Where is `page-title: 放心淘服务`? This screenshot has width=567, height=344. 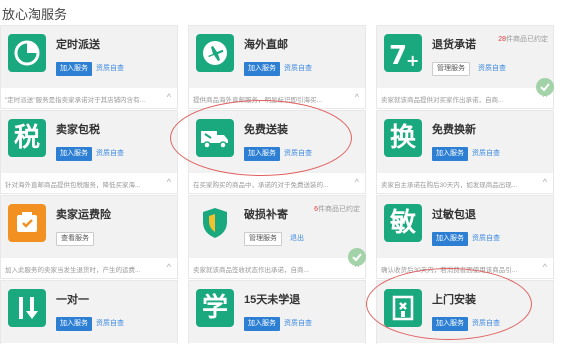 page-title: 放心淘服务 is located at coordinates (35, 14).